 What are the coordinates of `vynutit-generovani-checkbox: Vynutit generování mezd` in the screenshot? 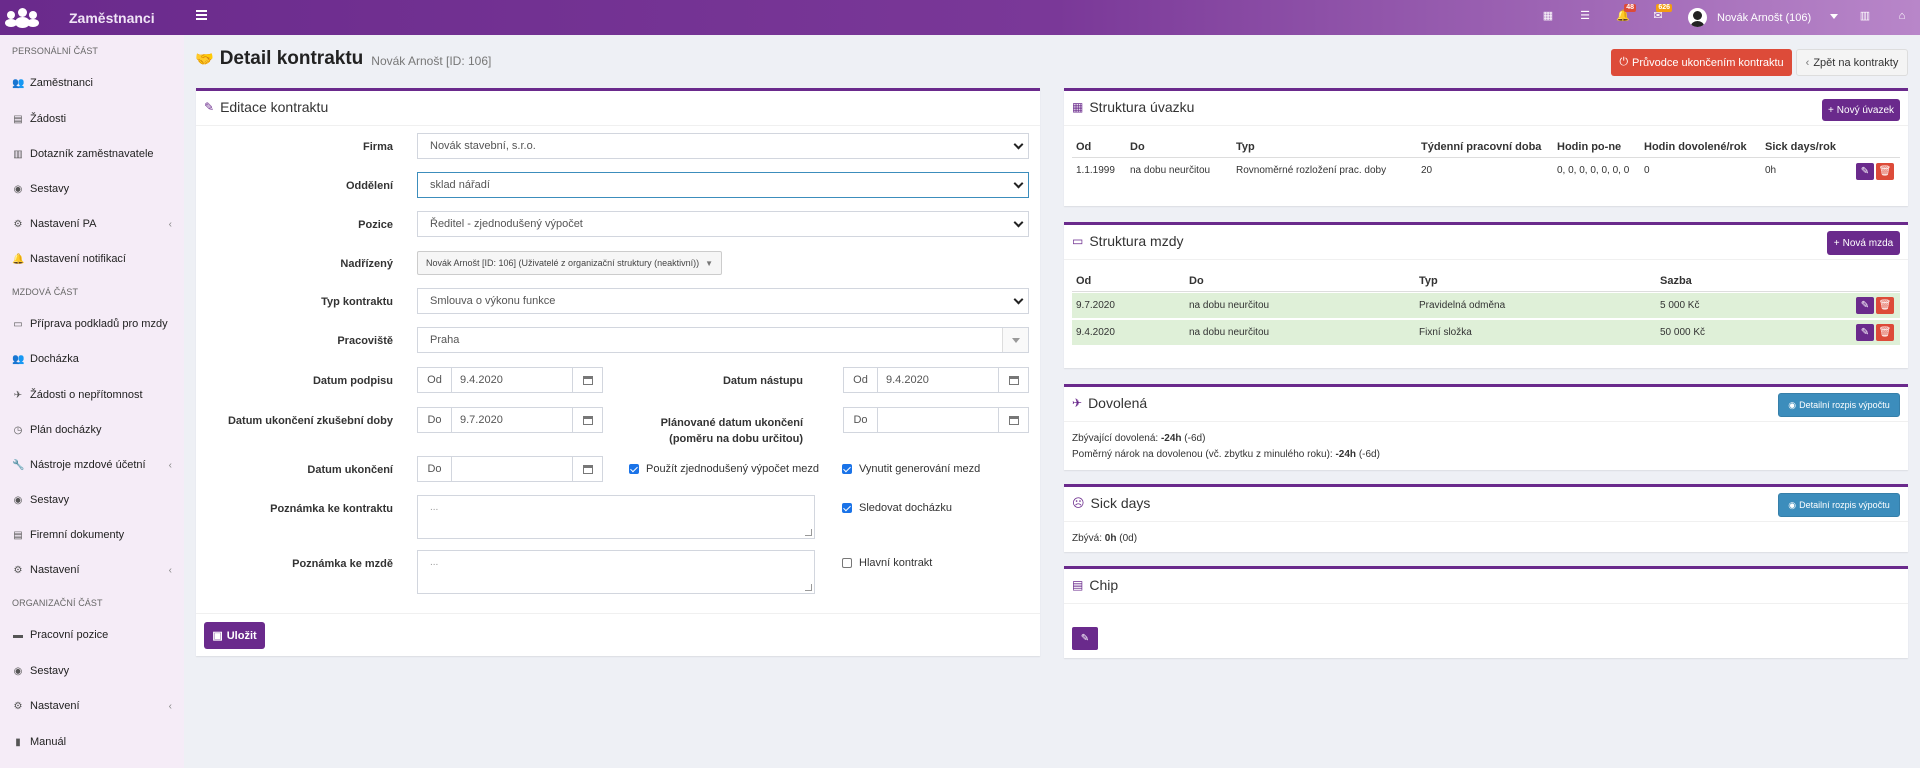 It's located at (911, 469).